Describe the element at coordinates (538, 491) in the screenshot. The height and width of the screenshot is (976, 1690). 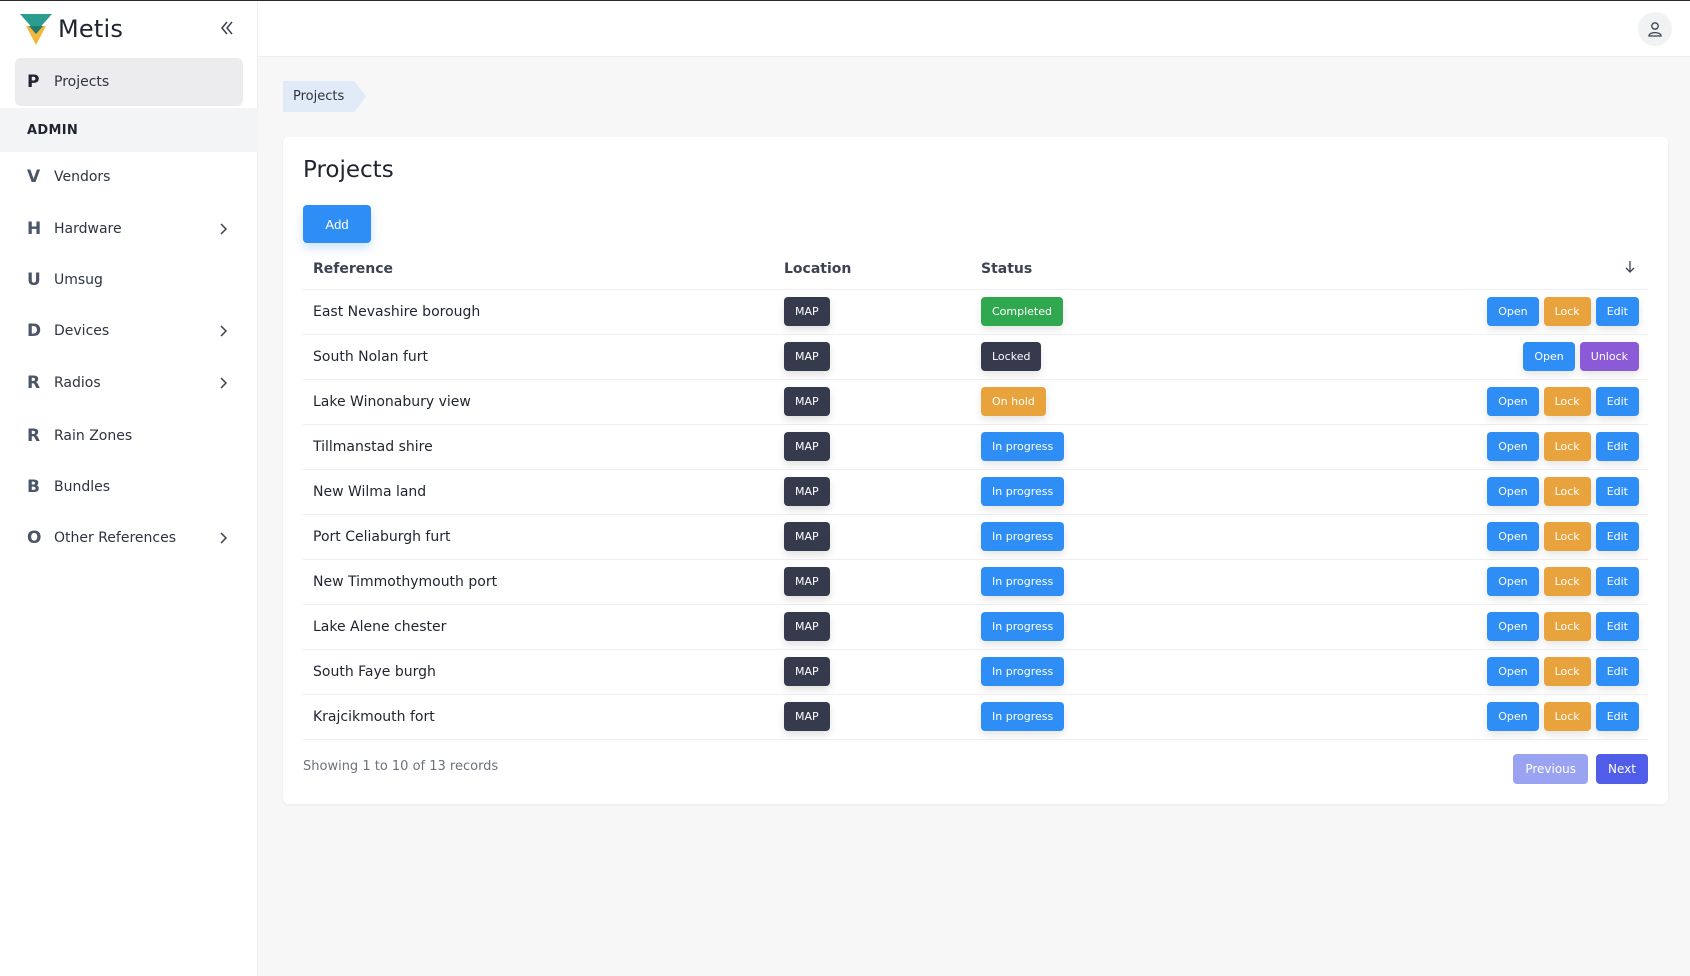
I see `reference-cell: New Wilma land` at that location.